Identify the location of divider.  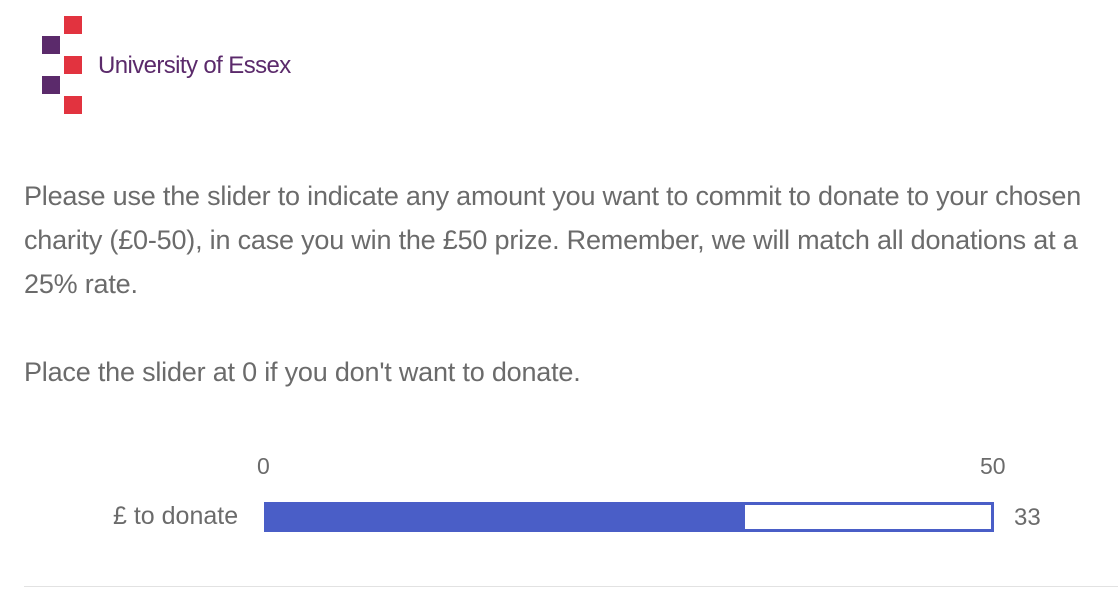
(571, 586).